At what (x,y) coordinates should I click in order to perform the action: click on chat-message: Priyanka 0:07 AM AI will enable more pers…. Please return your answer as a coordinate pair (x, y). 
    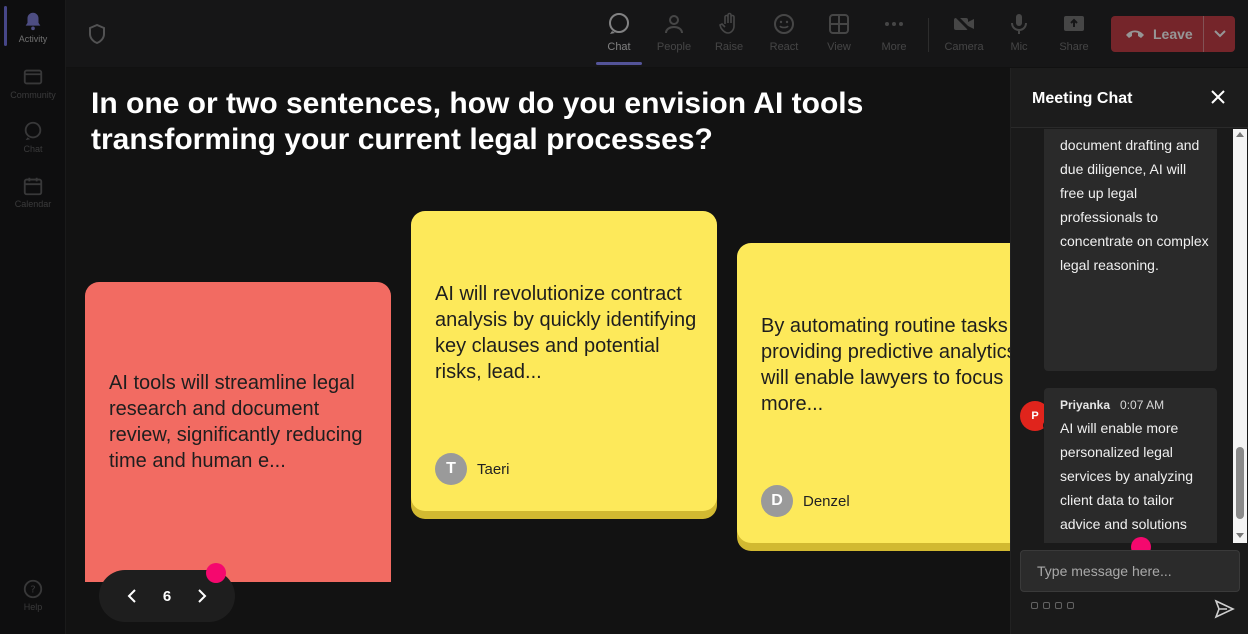
    Looking at the image, I should click on (1130, 465).